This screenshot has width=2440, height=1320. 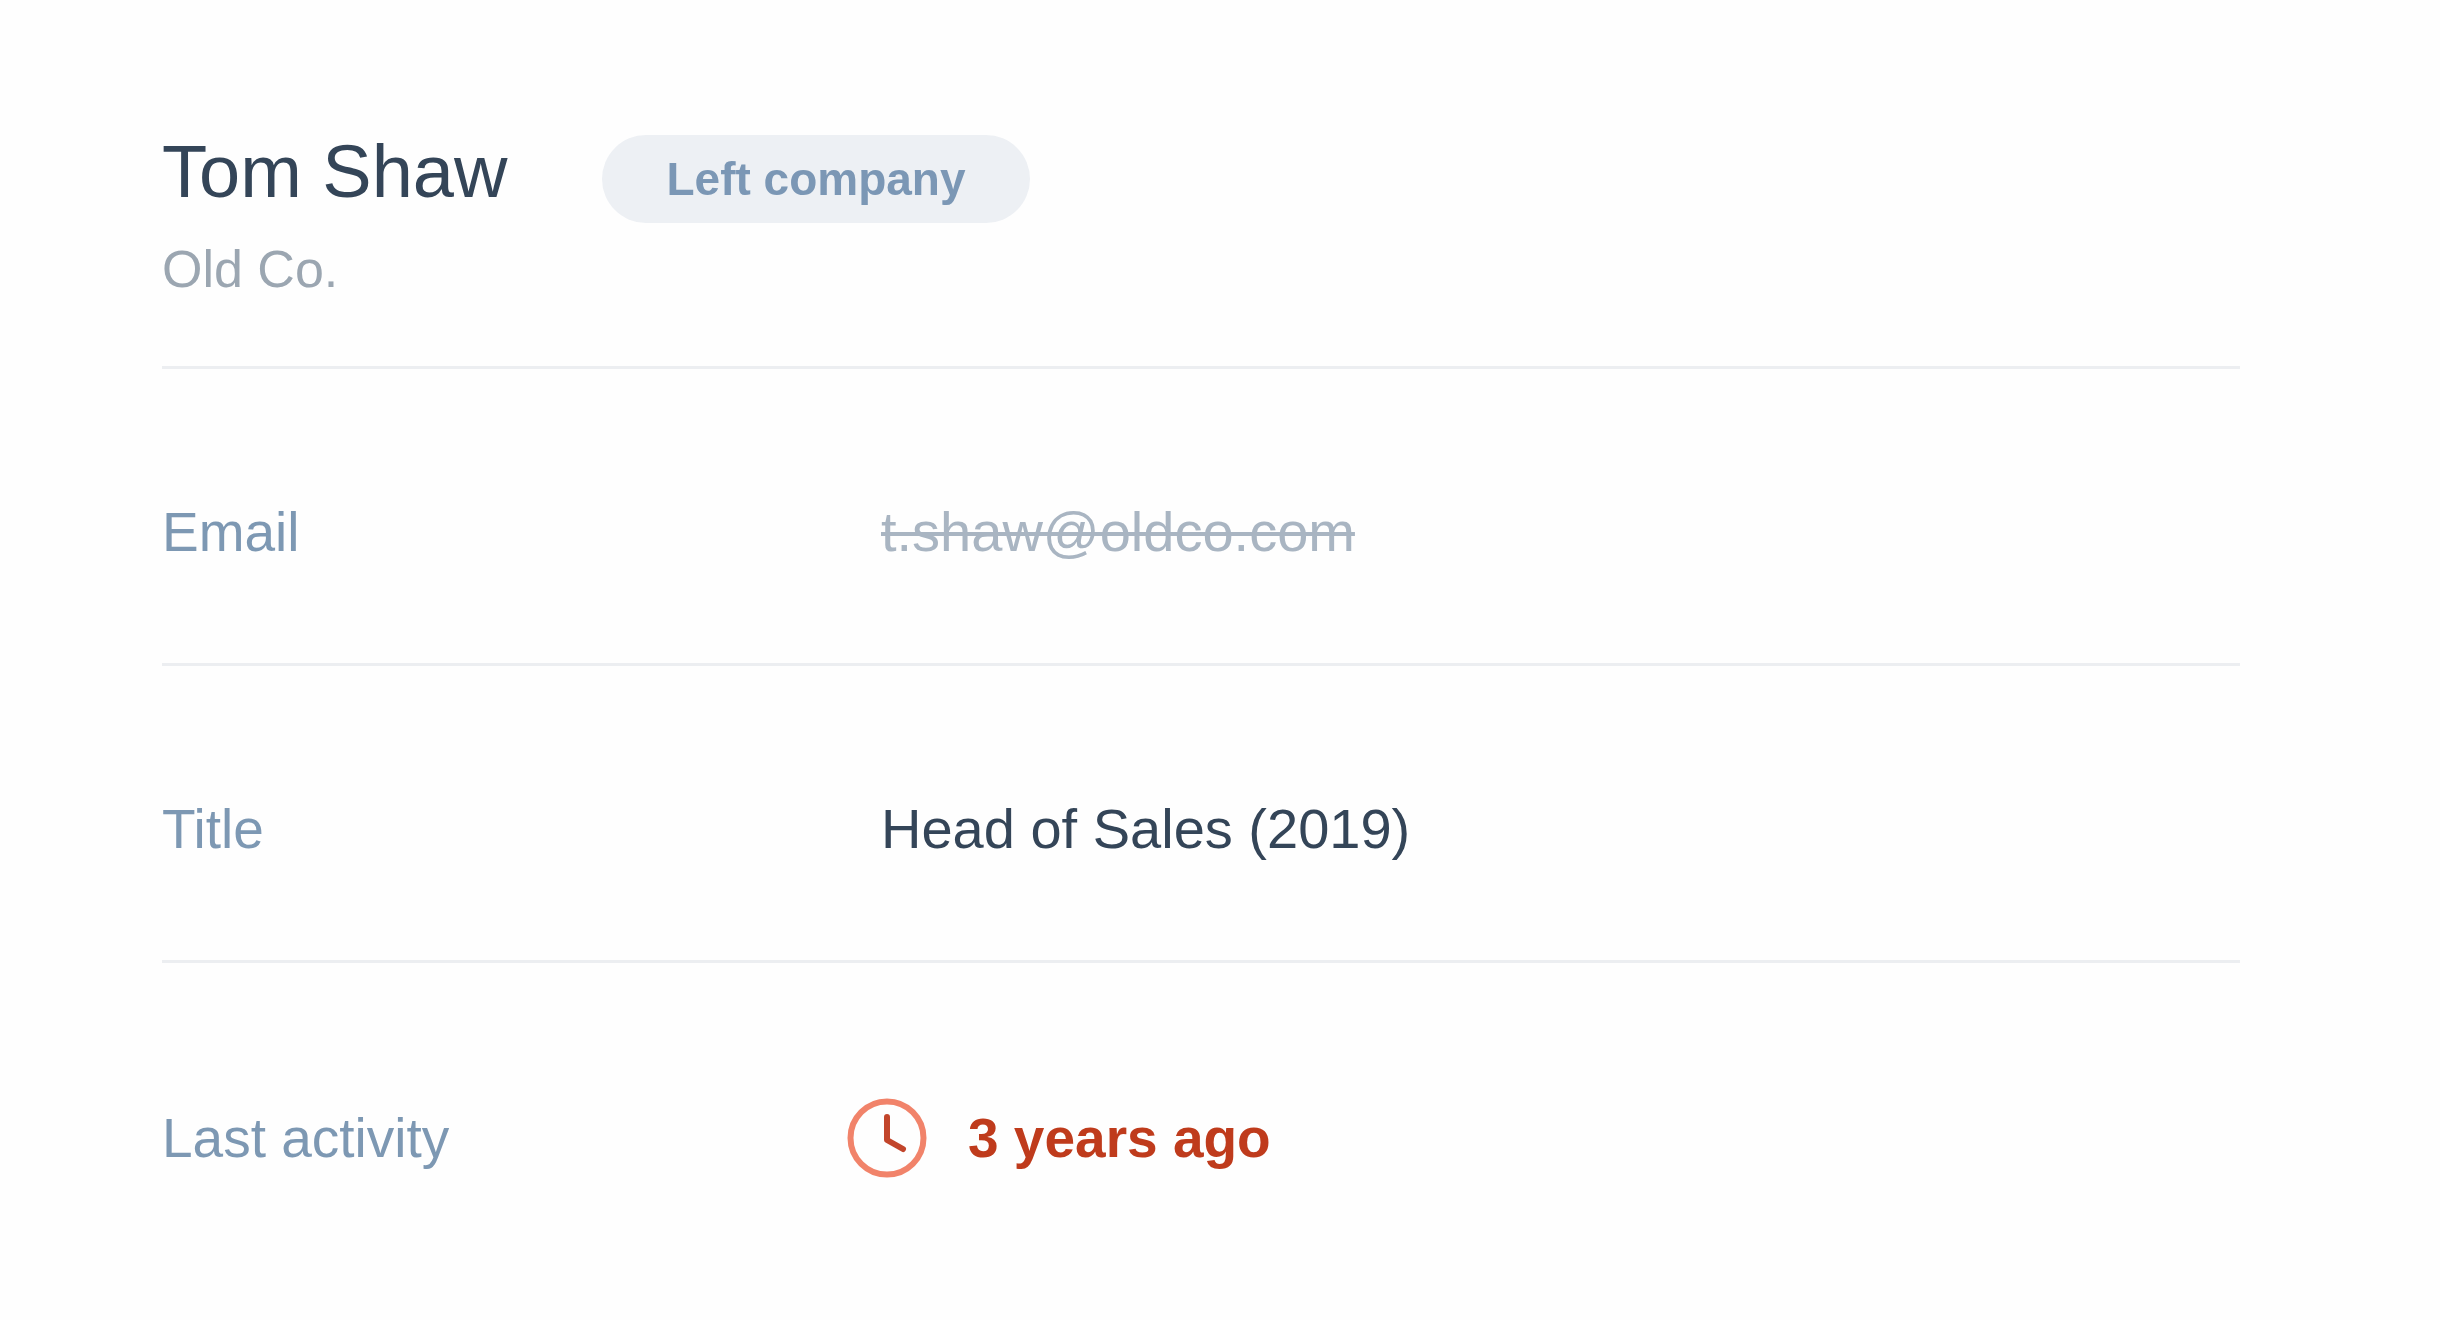 I want to click on field-label: Email, so click(x=231, y=532).